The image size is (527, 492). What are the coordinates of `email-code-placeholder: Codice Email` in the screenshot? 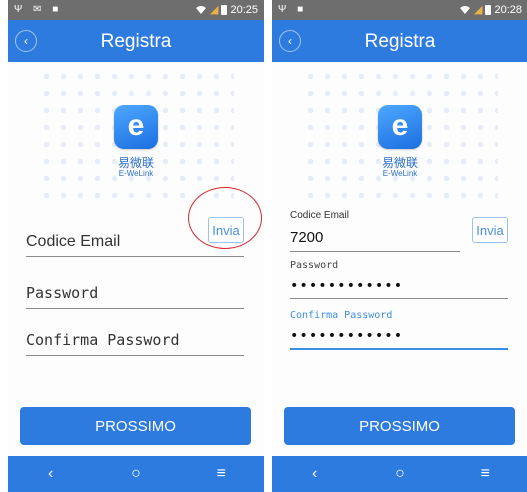 It's located at (73, 241).